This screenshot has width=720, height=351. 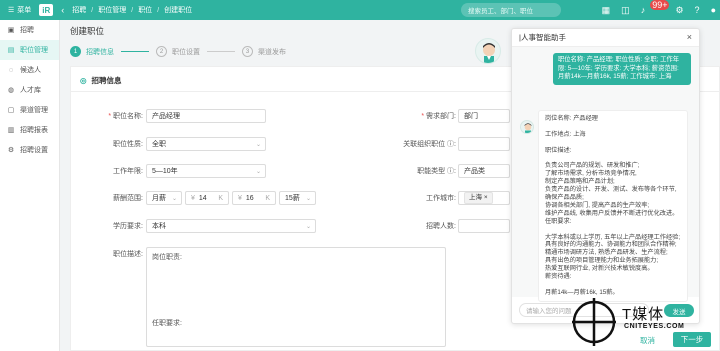 What do you see at coordinates (647, 340) in the screenshot?
I see `cancel-button: 取消` at bounding box center [647, 340].